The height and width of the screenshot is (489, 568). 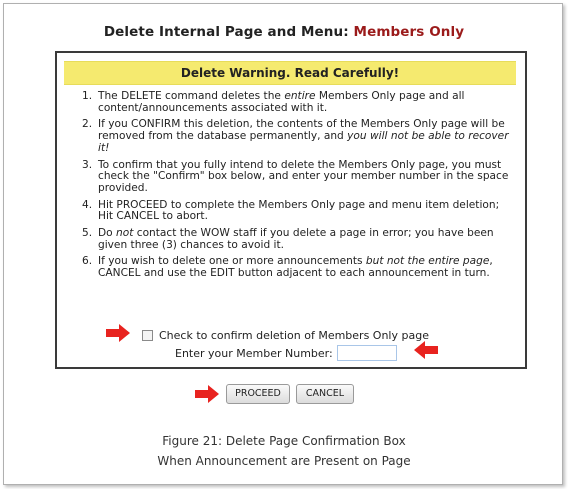 What do you see at coordinates (228, 32) in the screenshot?
I see `page-title-prefix: Delete Internal Page and Menu:` at bounding box center [228, 32].